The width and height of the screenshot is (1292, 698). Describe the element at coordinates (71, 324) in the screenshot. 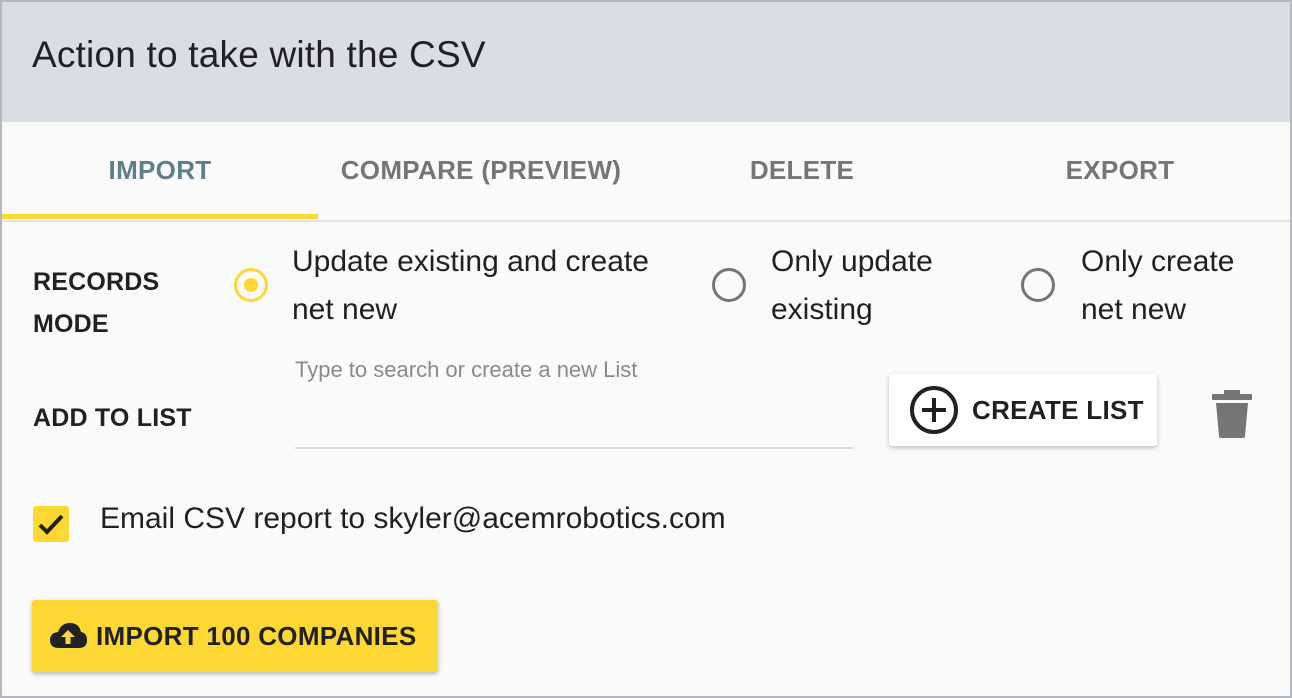

I see `records-mode-label-line2: MODE` at that location.